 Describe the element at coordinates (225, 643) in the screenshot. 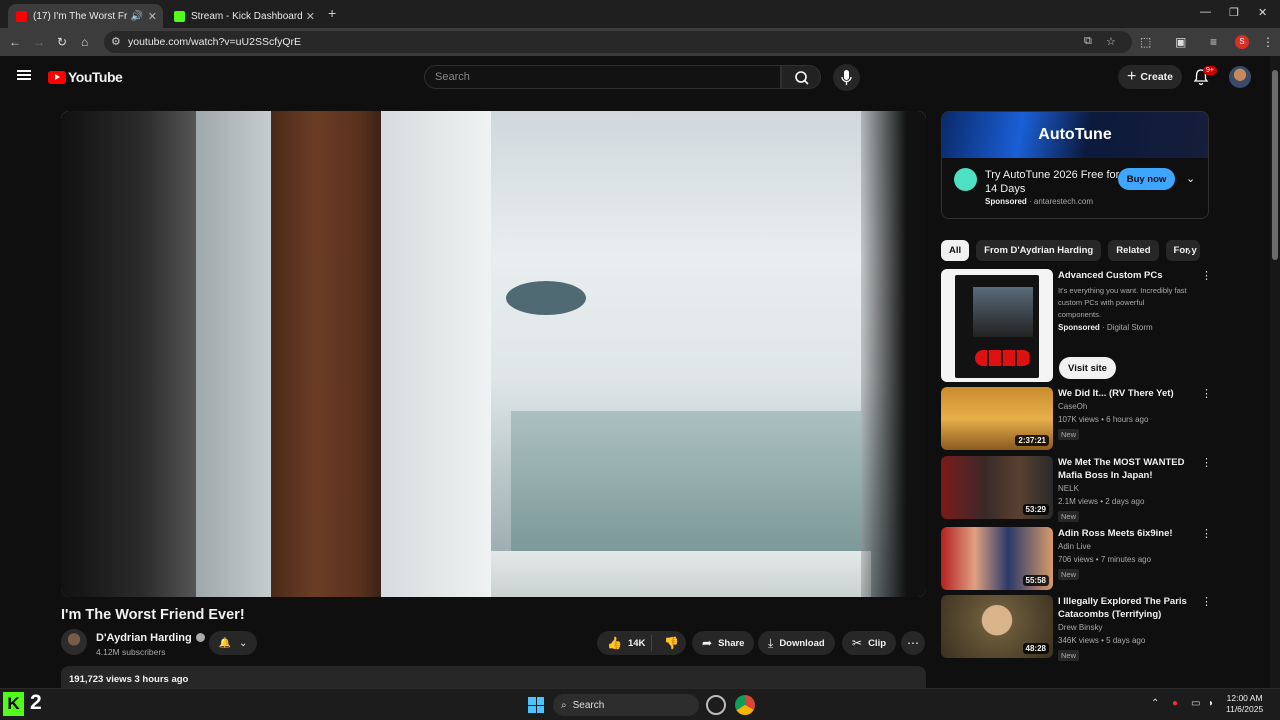

I see `bell-icon: 🔔` at that location.